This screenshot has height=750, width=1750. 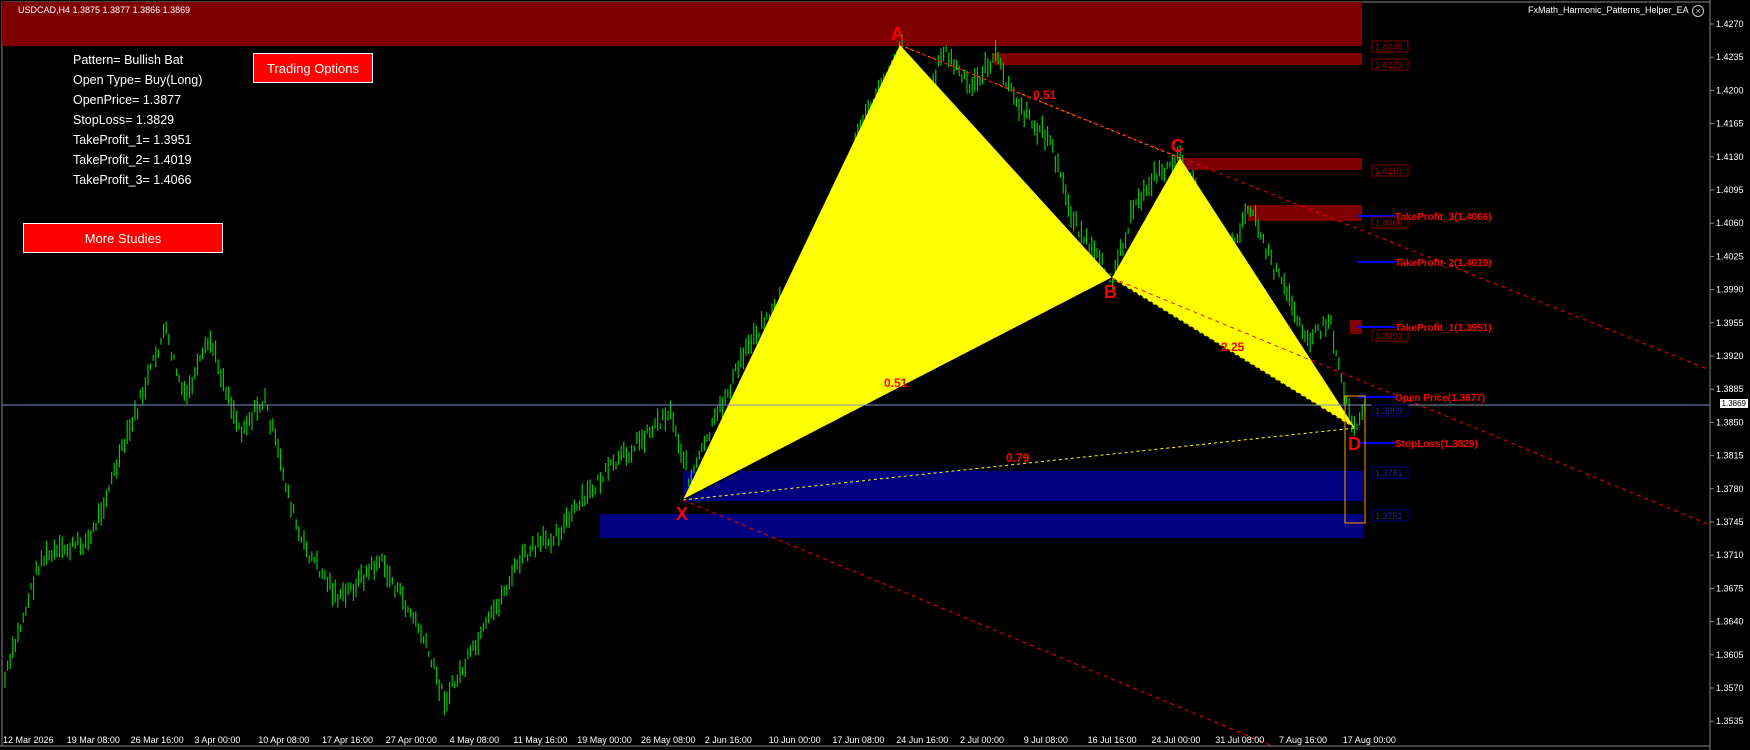 What do you see at coordinates (1730, 190) in the screenshot?
I see `y-tick-label: 1.4095` at bounding box center [1730, 190].